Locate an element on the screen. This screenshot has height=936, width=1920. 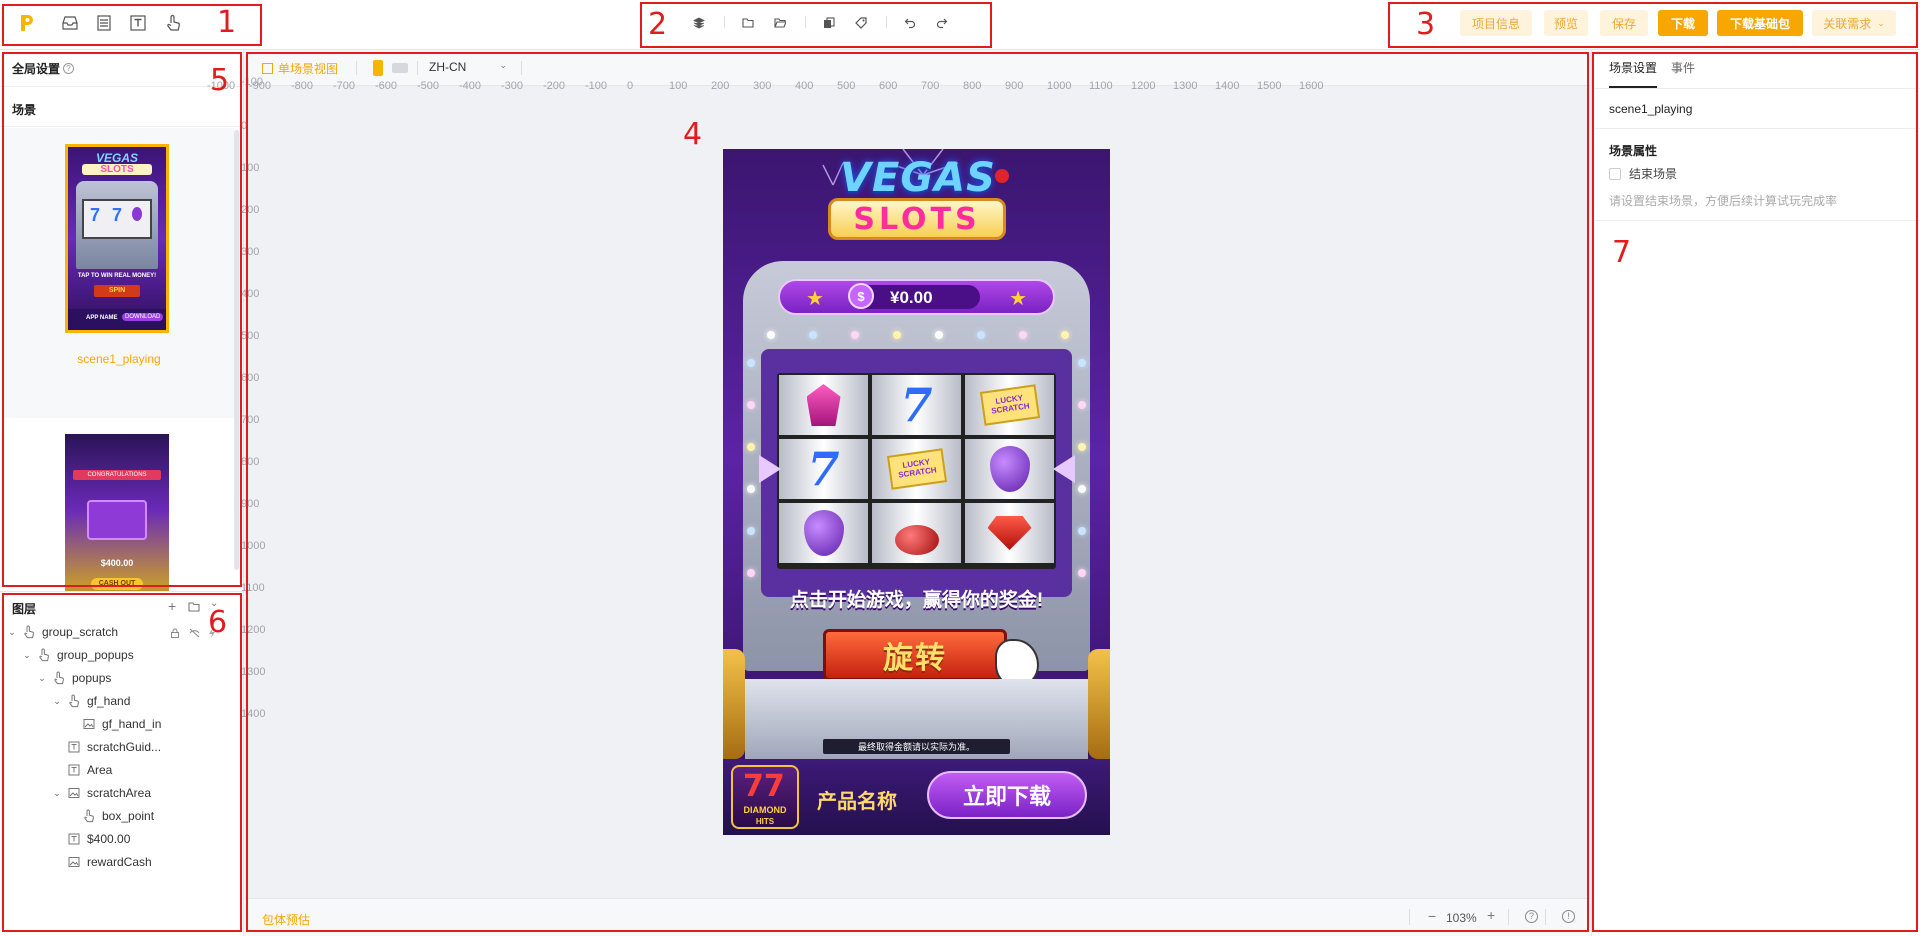
ruler-tick-label: 700 is located at coordinates (930, 86).